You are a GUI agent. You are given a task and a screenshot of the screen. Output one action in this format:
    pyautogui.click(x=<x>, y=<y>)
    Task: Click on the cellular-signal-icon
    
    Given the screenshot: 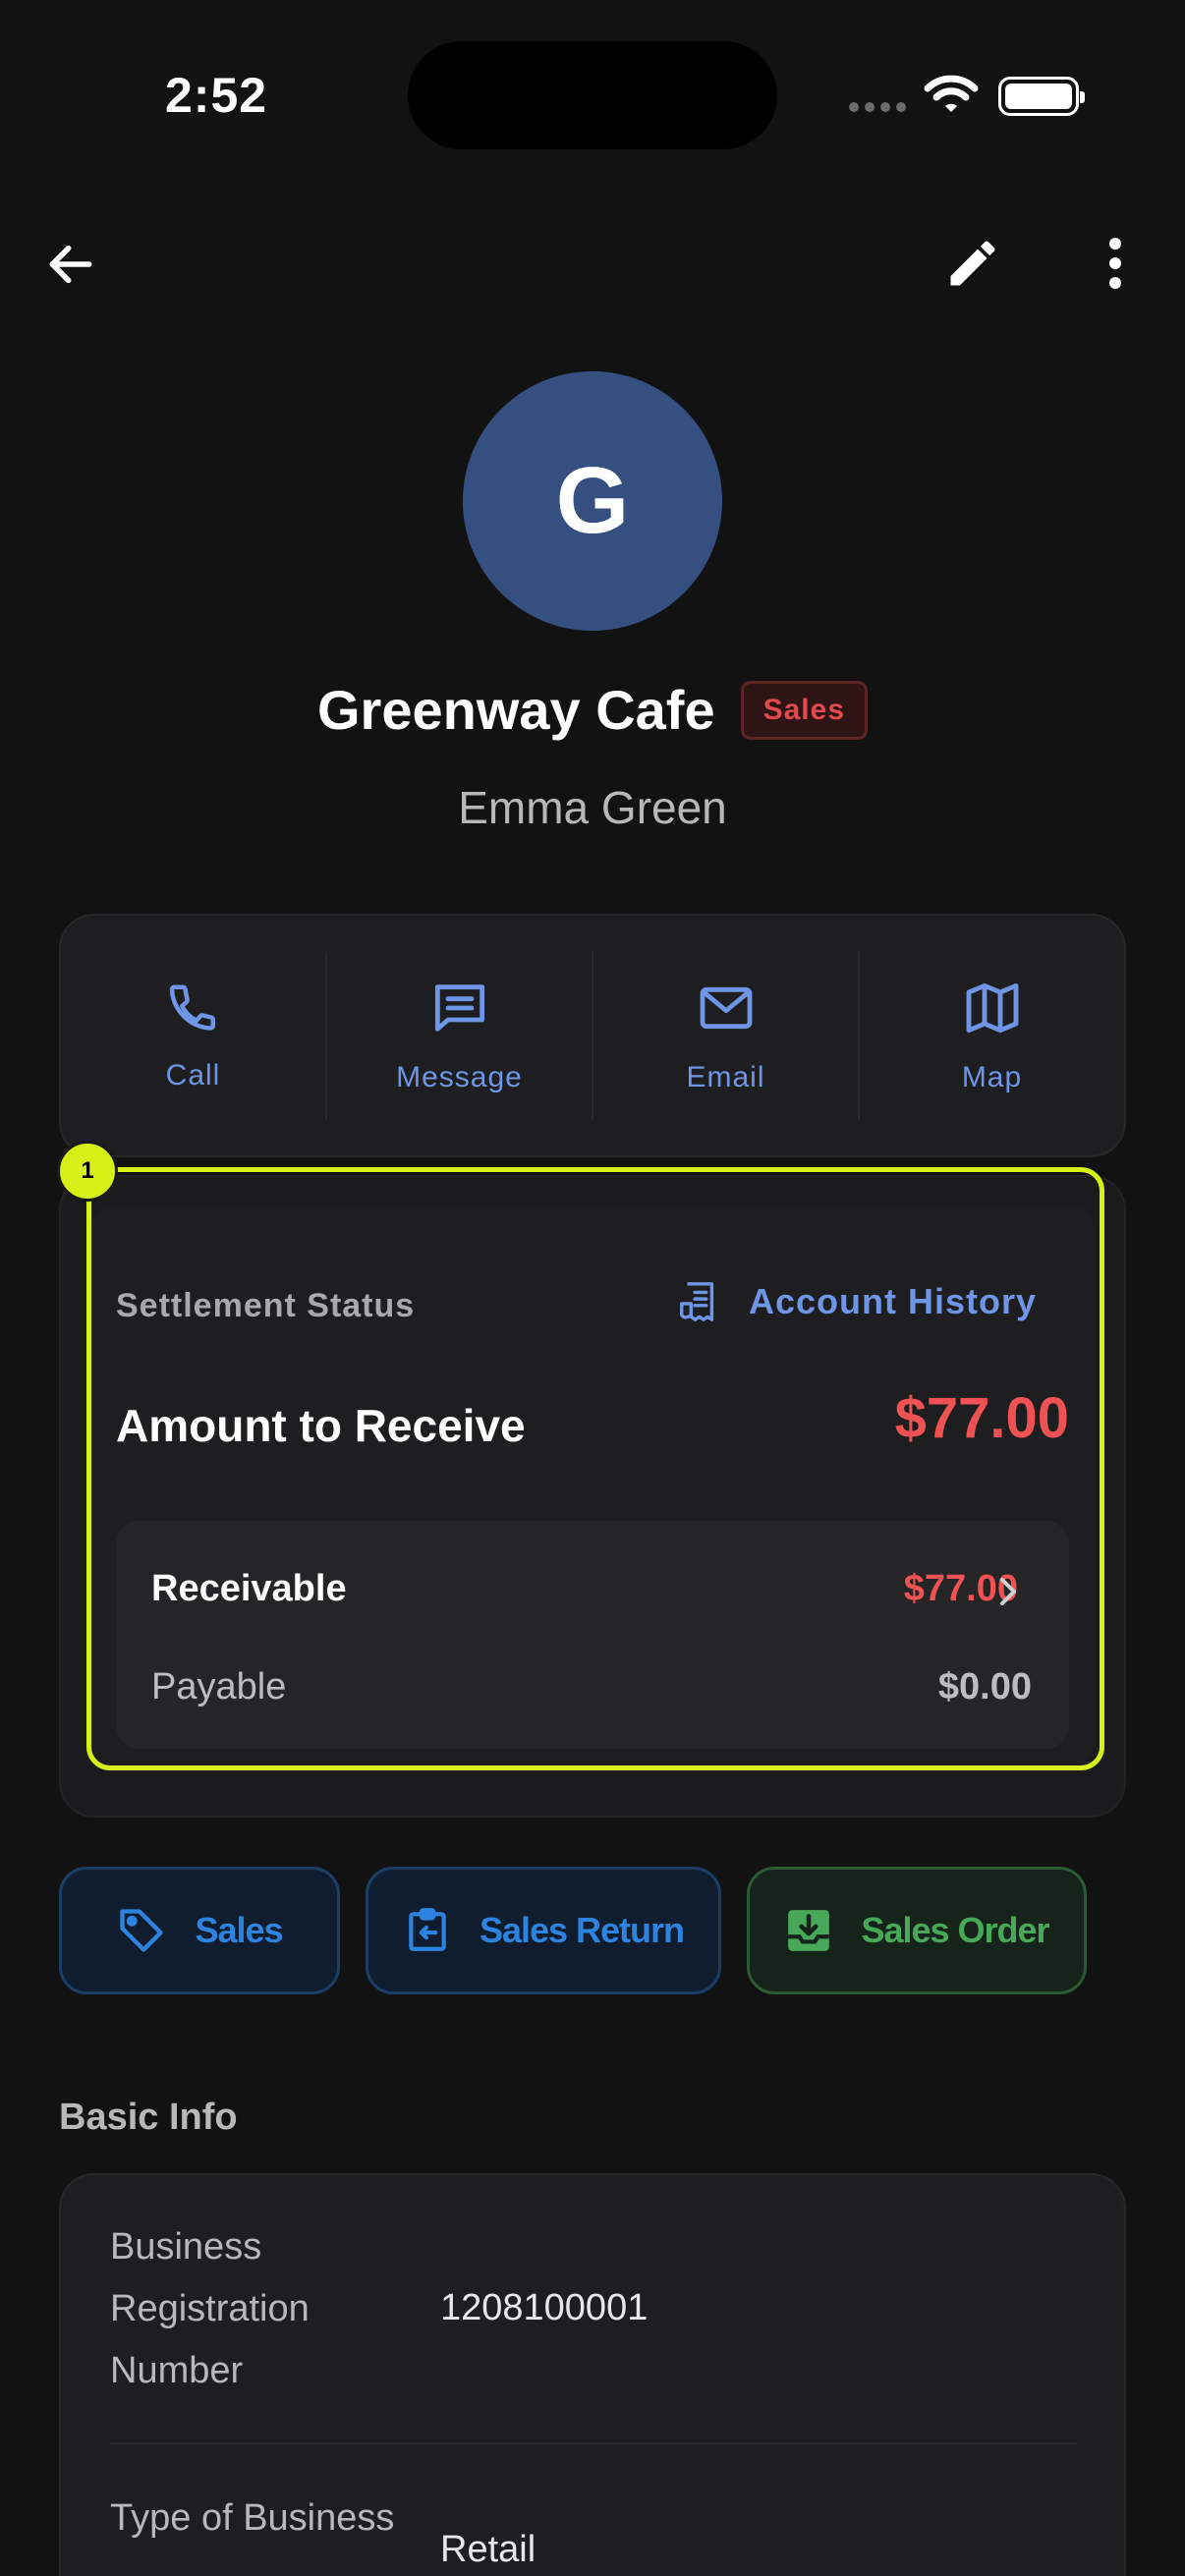 What is the action you would take?
    pyautogui.click(x=878, y=107)
    